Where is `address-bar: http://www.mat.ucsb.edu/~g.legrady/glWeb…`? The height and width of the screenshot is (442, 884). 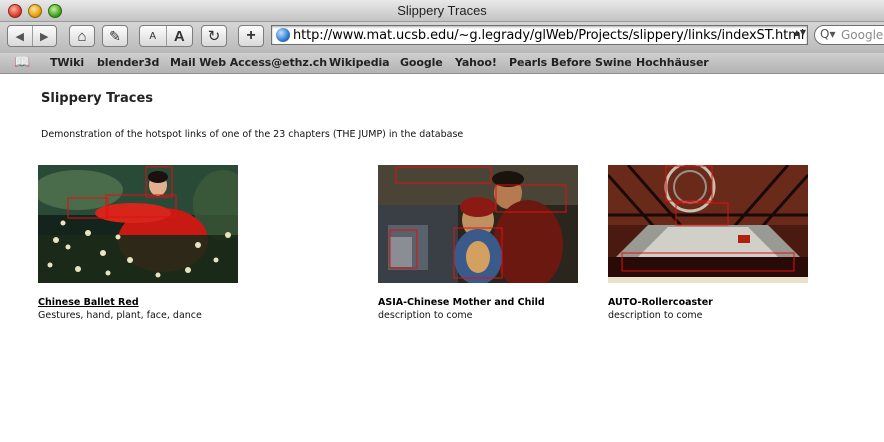
address-bar: http://www.mat.ucsb.edu/~g.legrady/glWeb… is located at coordinates (539, 35).